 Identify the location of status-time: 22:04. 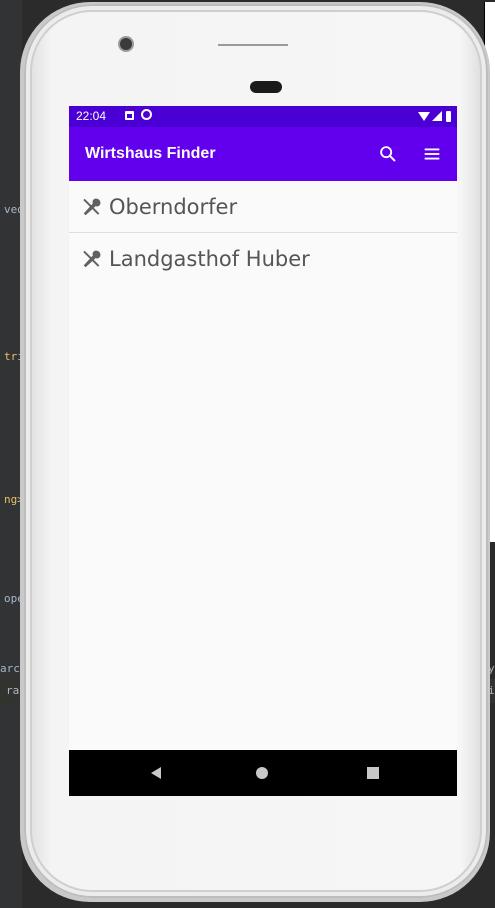
(91, 116).